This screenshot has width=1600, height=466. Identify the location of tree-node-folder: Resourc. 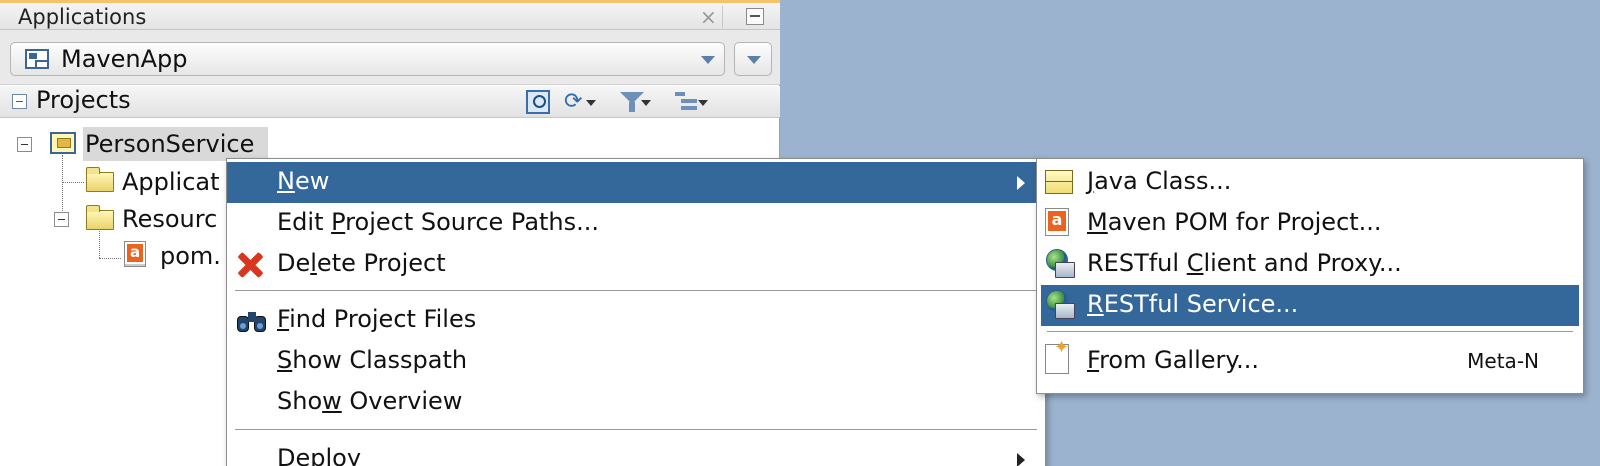
(169, 219).